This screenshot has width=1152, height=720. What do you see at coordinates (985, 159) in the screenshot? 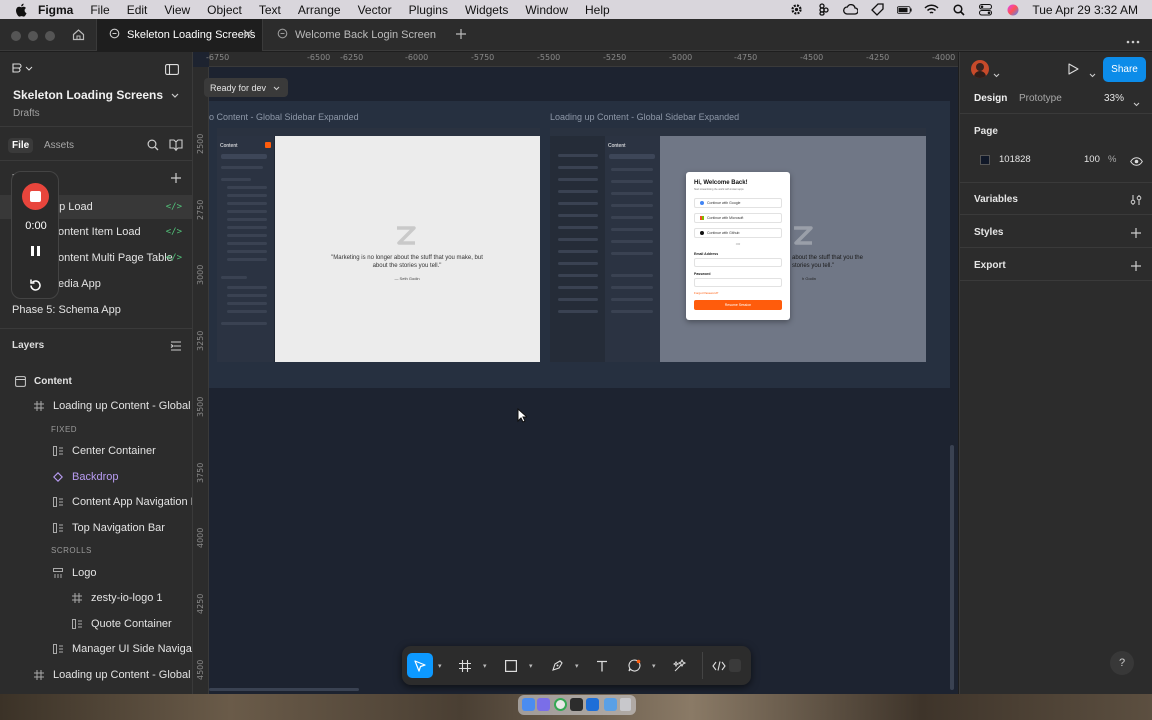
I see `color-swatch` at bounding box center [985, 159].